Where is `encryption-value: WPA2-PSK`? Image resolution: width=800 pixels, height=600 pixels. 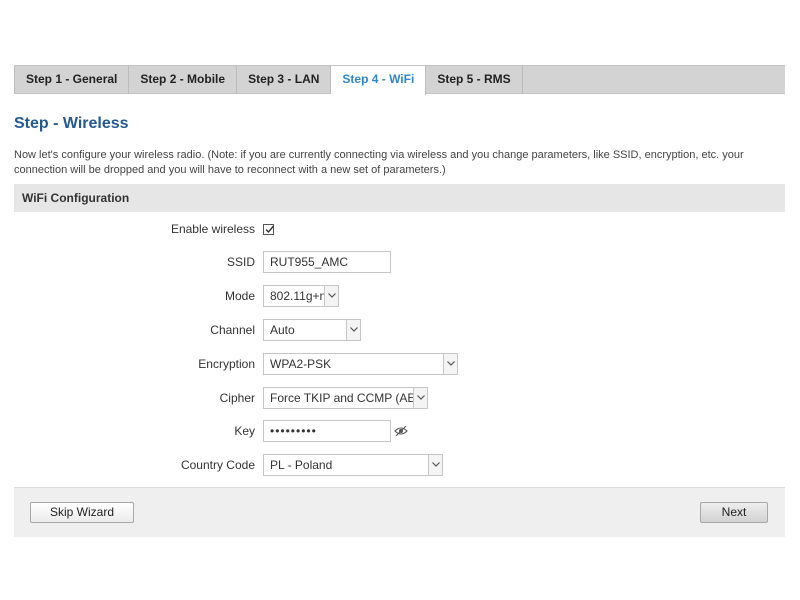
encryption-value: WPA2-PSK is located at coordinates (301, 364).